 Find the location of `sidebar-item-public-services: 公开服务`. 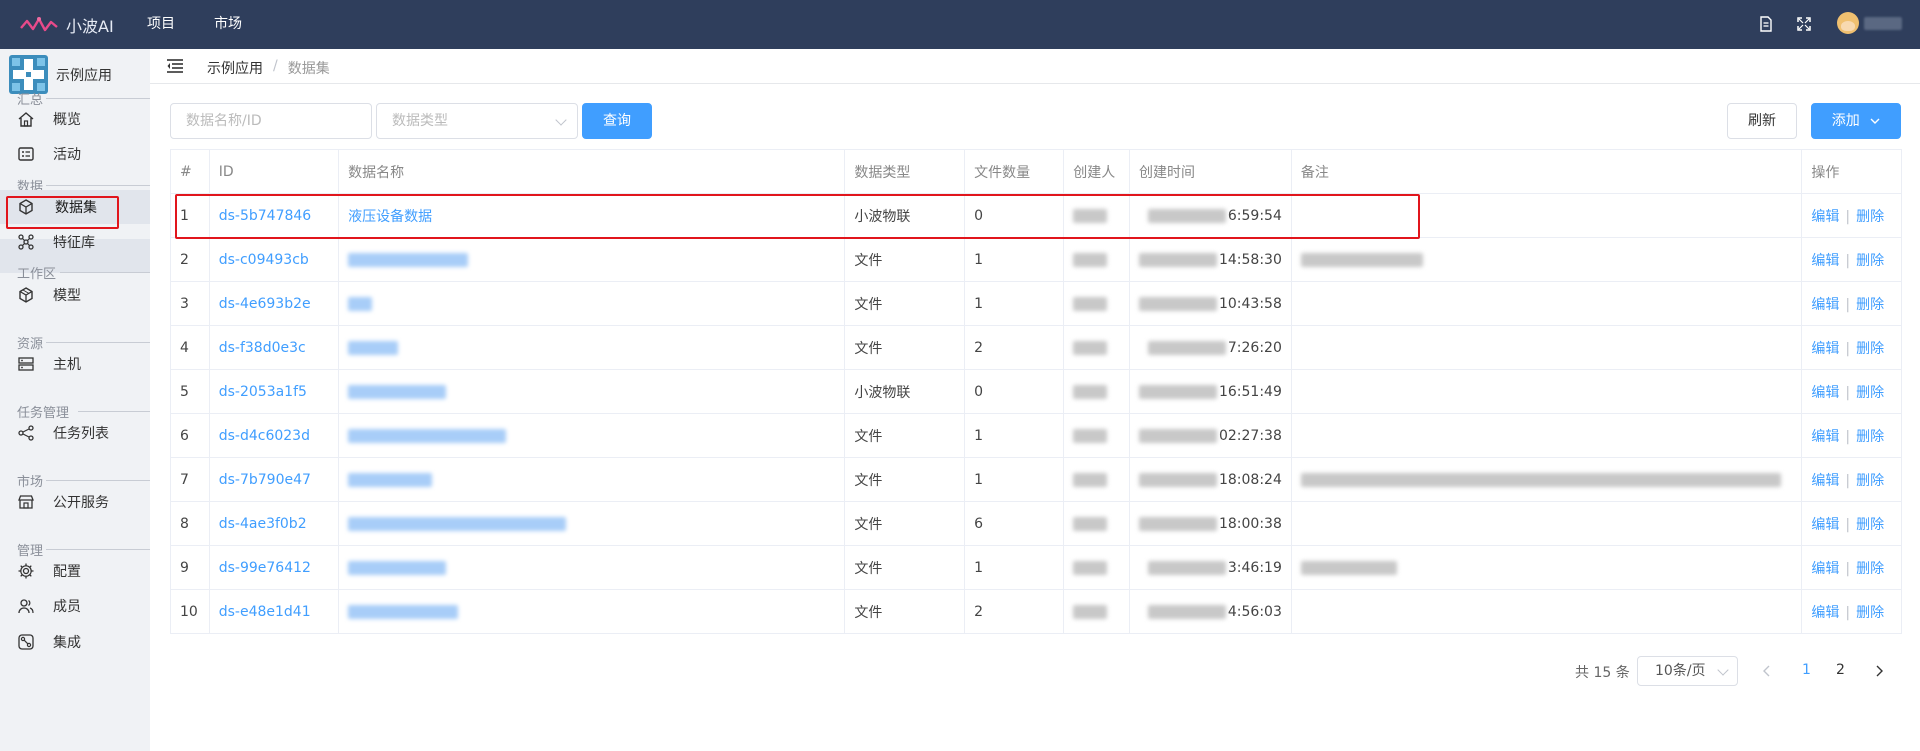

sidebar-item-public-services: 公开服务 is located at coordinates (75, 502).